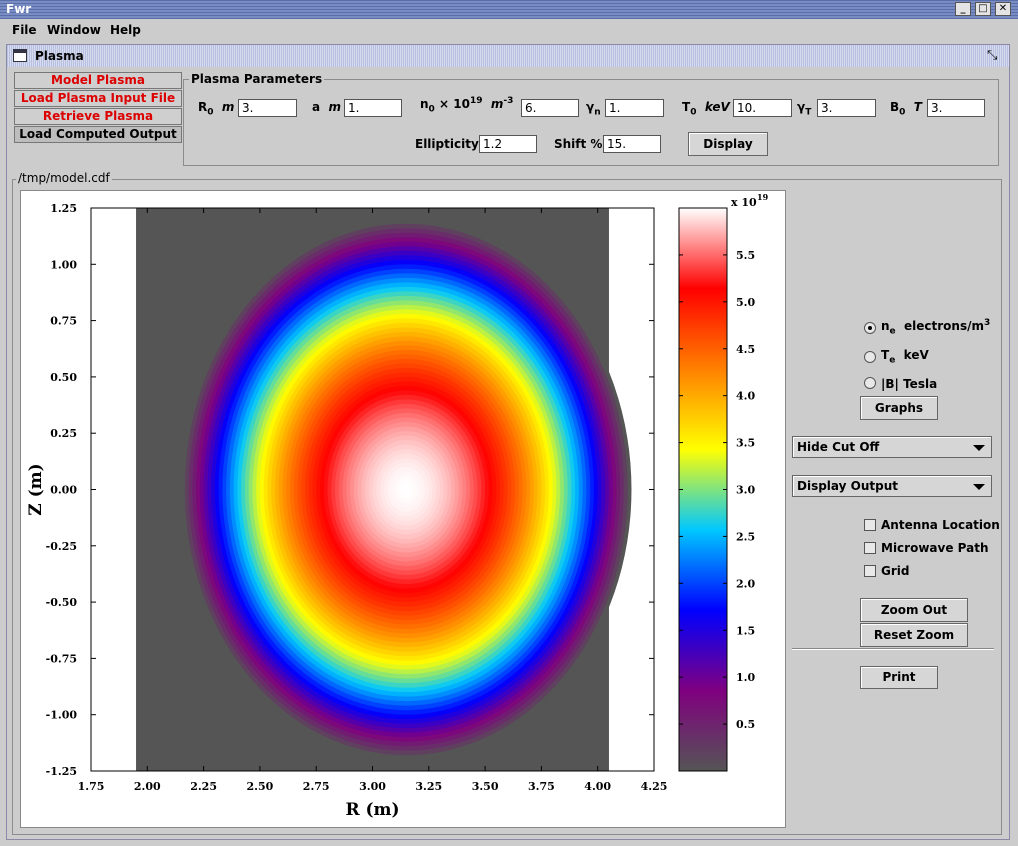 The image size is (1018, 846). I want to click on gamma-t-label: γT, so click(804, 109).